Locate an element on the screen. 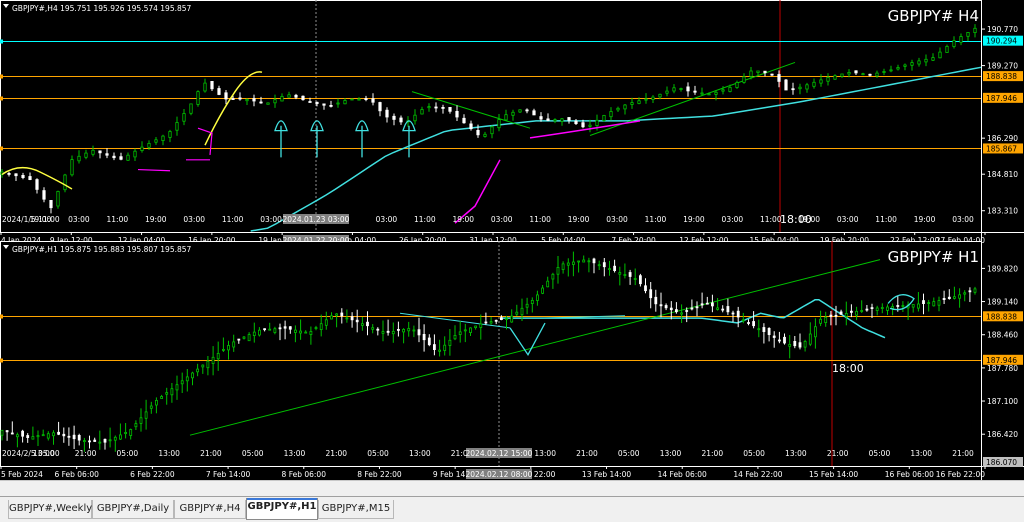  price-label: 186.070 is located at coordinates (1001, 462).